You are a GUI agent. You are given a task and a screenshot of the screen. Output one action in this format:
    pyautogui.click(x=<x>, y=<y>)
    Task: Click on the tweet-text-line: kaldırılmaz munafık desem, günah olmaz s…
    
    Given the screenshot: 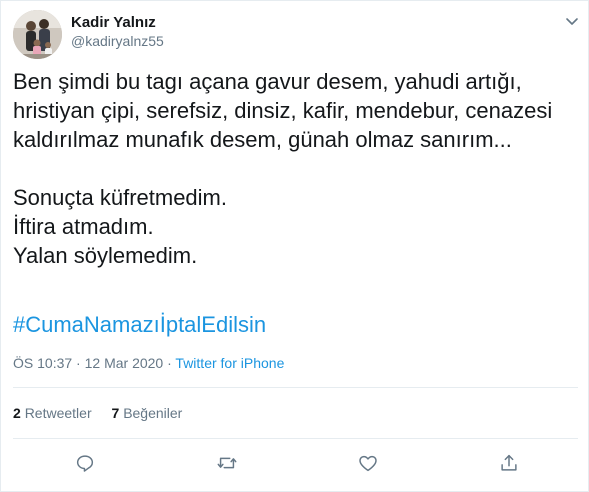 What is the action you would take?
    pyautogui.click(x=262, y=139)
    